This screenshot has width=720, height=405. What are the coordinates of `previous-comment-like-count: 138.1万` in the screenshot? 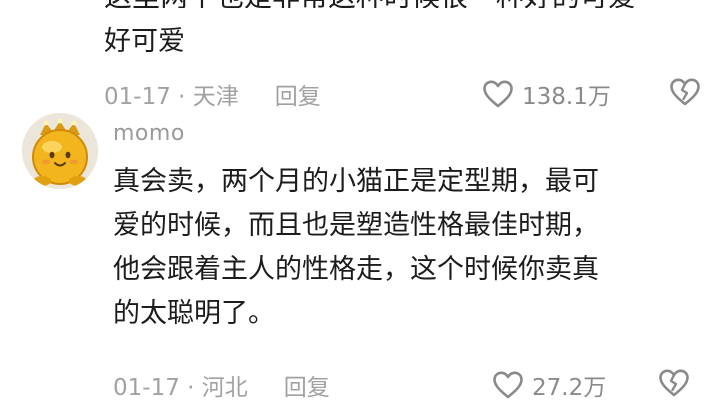 It's located at (566, 97).